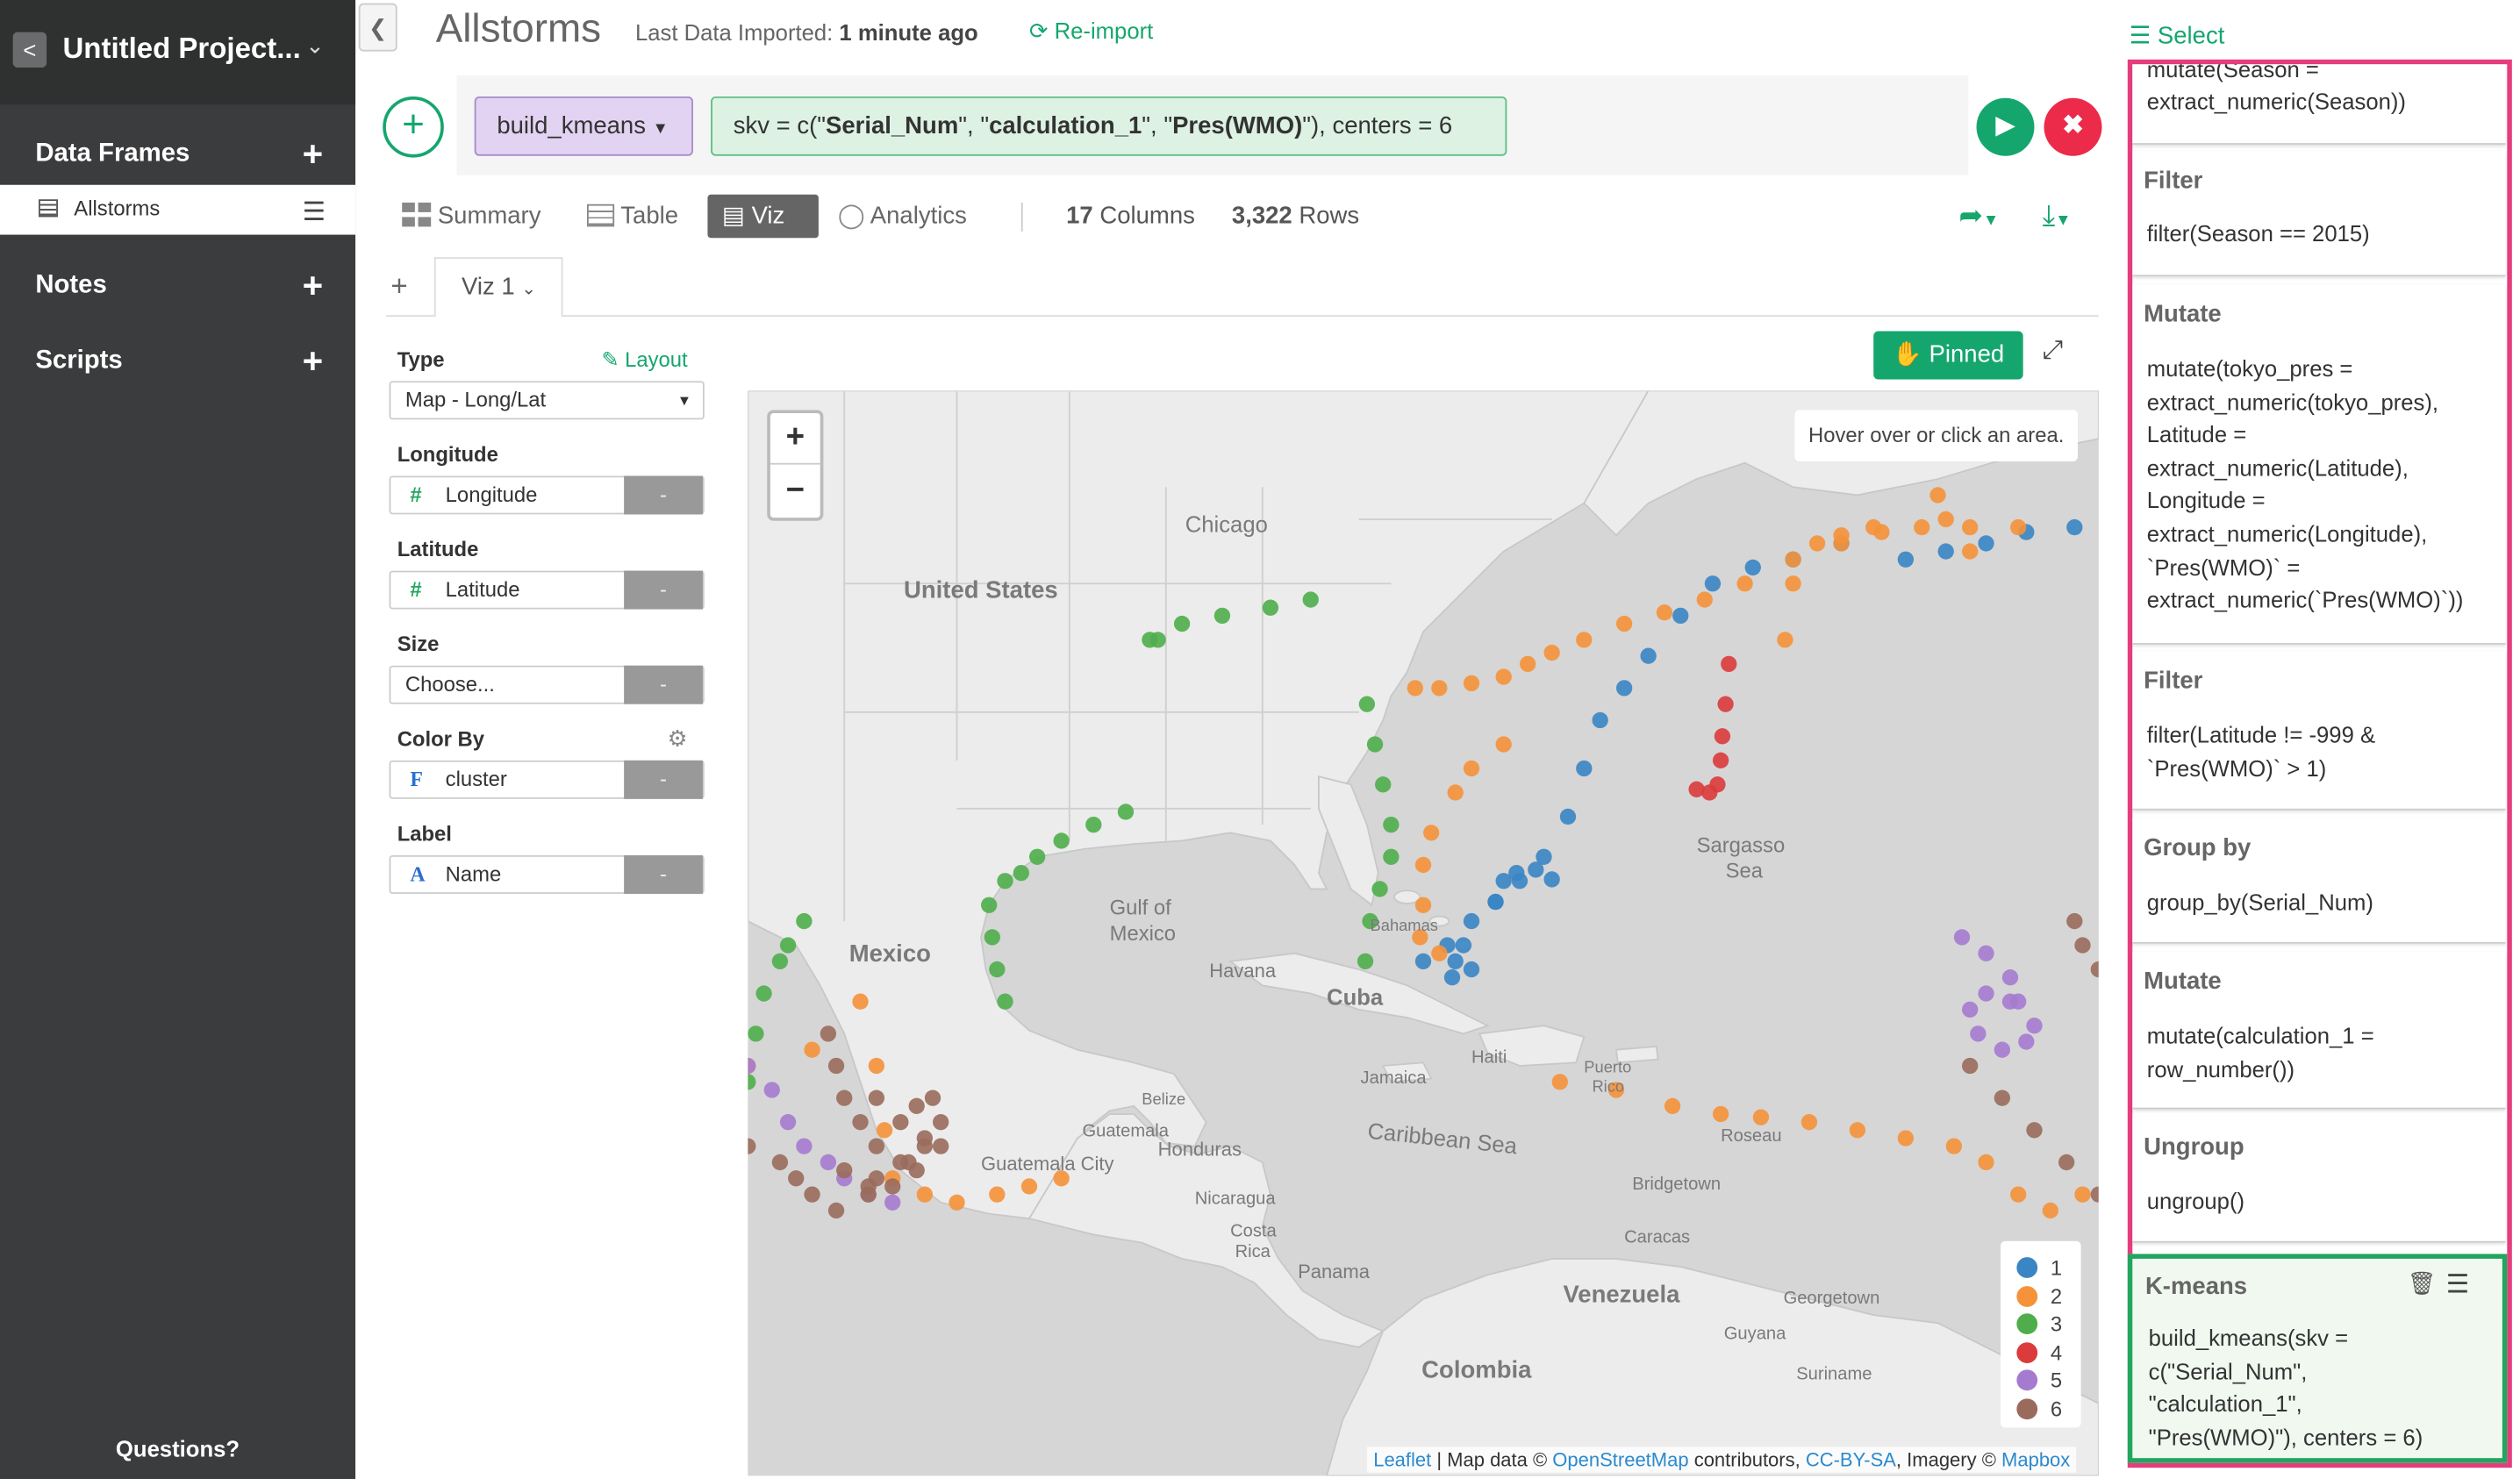 The image size is (2520, 1479). What do you see at coordinates (583, 126) in the screenshot?
I see `command-function-select: build_kmeans ▼` at bounding box center [583, 126].